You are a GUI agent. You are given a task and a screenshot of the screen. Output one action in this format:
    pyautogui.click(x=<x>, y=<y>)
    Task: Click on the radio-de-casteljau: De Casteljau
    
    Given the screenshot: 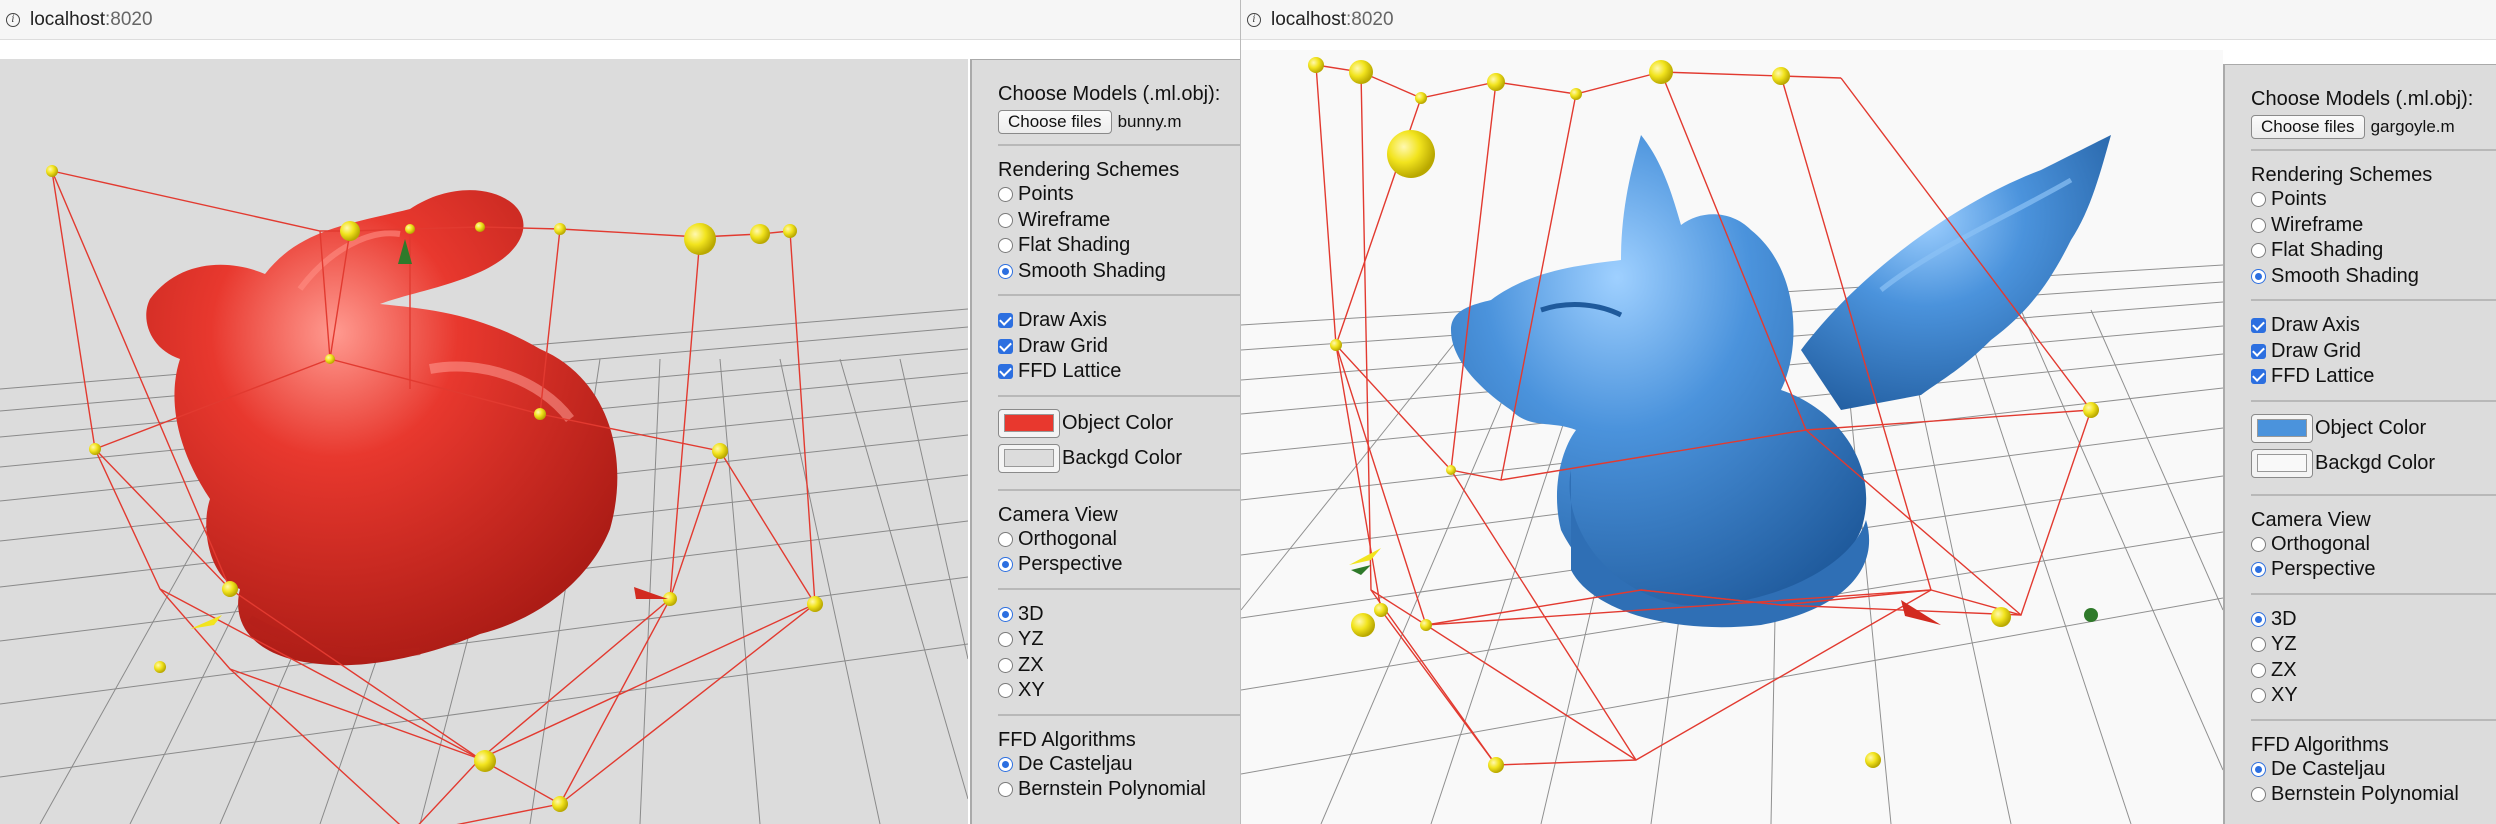 What is the action you would take?
    pyautogui.click(x=1119, y=765)
    